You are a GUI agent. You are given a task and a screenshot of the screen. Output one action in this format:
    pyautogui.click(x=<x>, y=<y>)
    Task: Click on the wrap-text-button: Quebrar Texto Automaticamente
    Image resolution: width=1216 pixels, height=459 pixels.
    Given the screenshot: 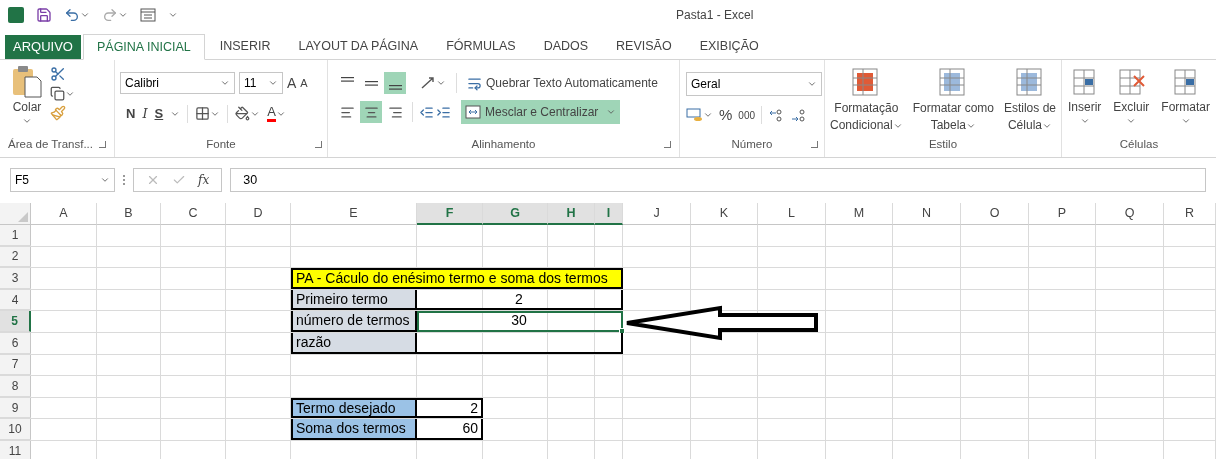 What is the action you would take?
    pyautogui.click(x=562, y=83)
    